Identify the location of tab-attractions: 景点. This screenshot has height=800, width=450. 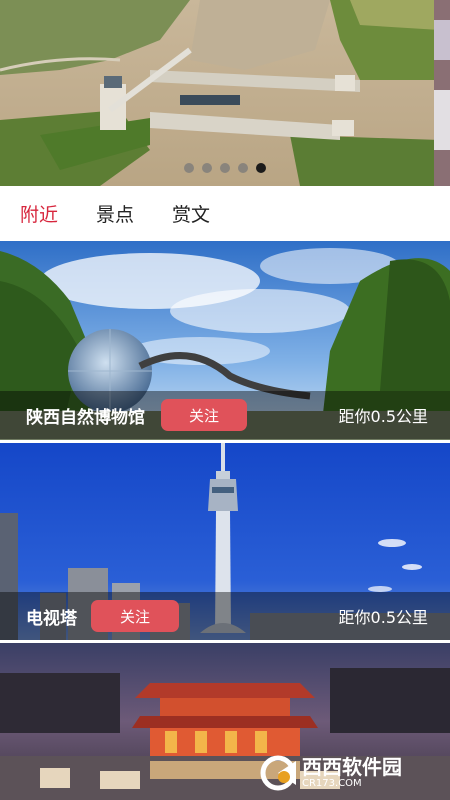
(115, 213).